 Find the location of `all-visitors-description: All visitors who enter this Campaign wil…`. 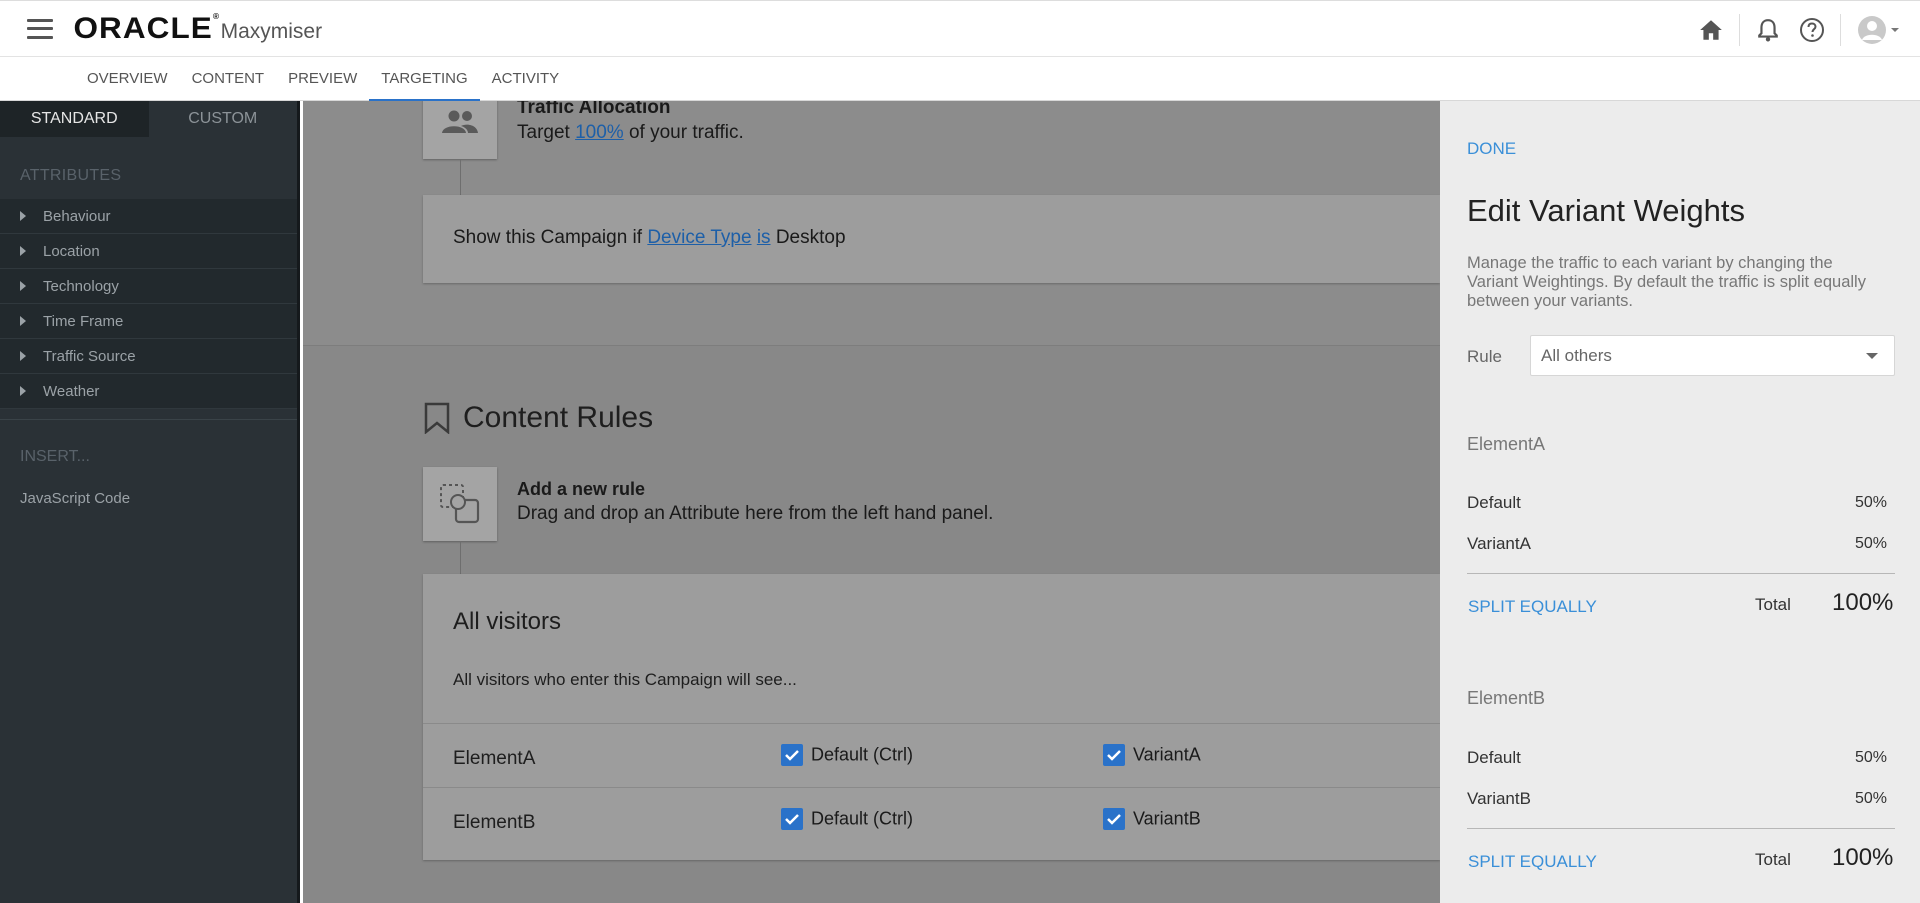

all-visitors-description: All visitors who enter this Campaign wil… is located at coordinates (625, 679).